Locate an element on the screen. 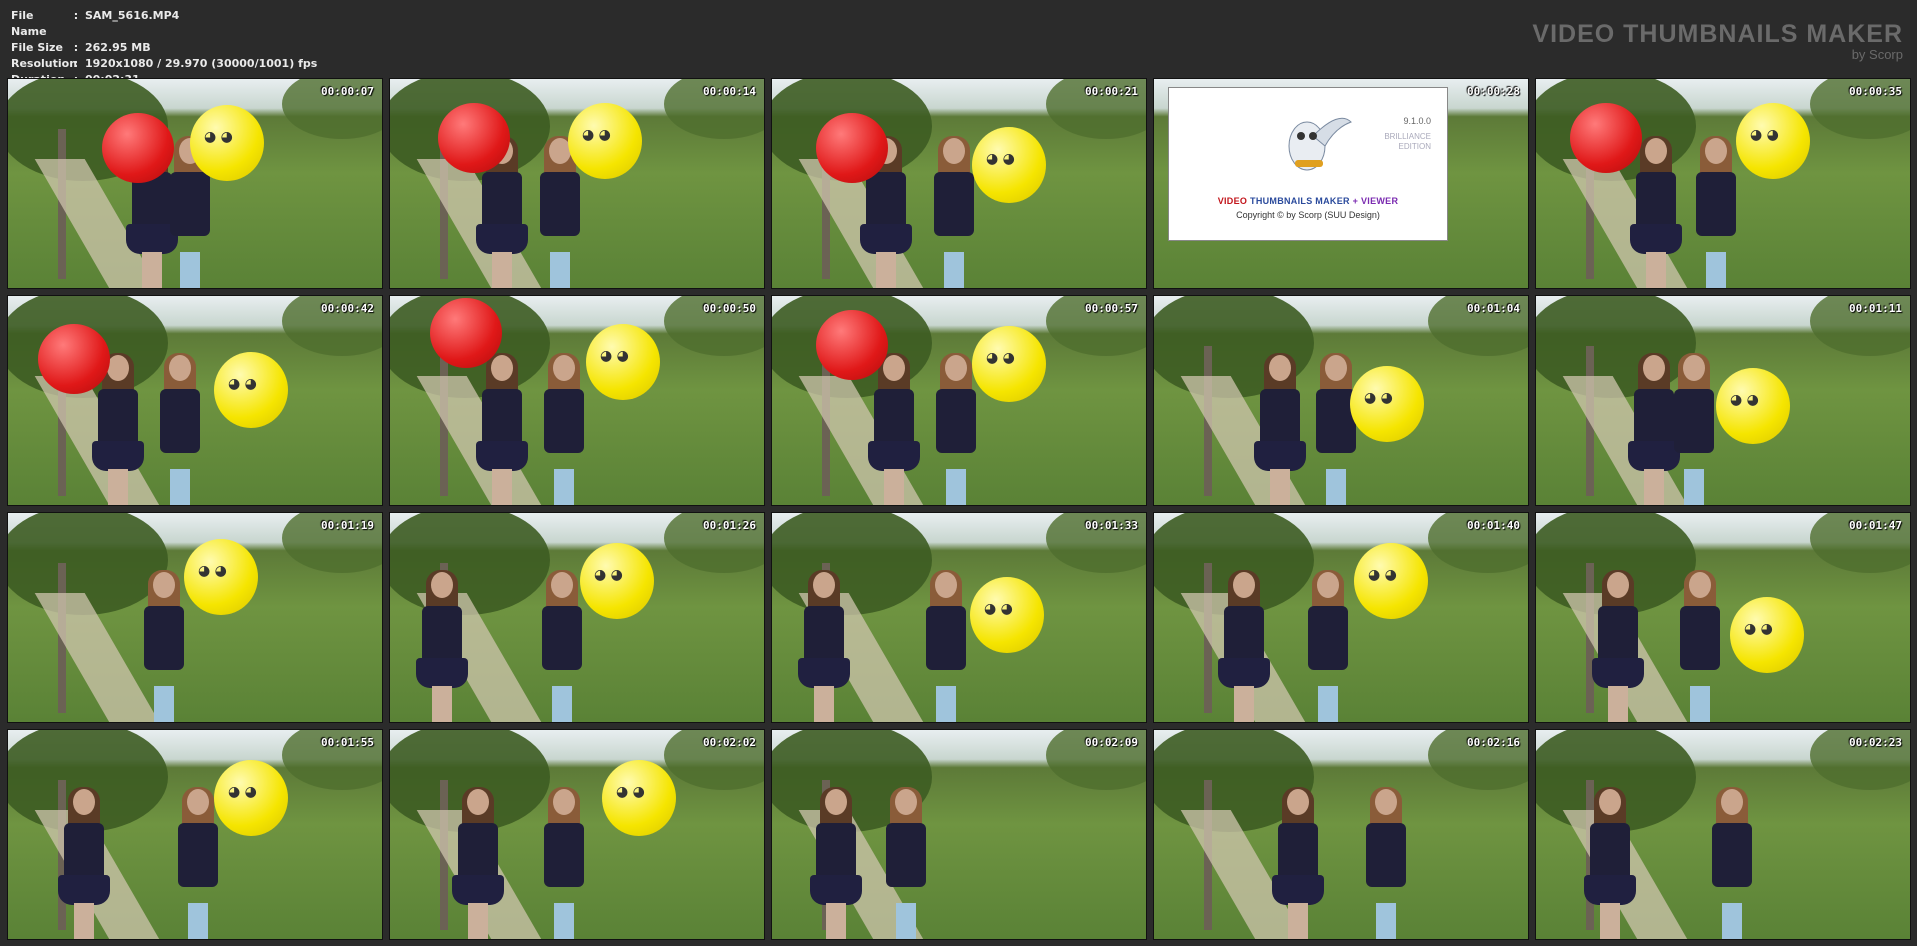 This screenshot has width=1917, height=946. file-name-value: SAM_5616.MP4 is located at coordinates (132, 15).